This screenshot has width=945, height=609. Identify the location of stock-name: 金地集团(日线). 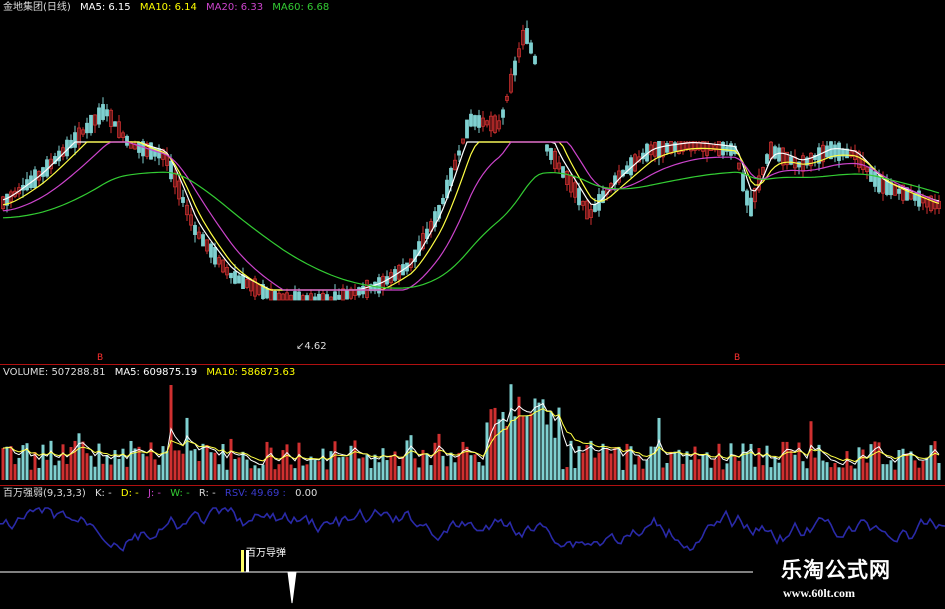
(37, 7).